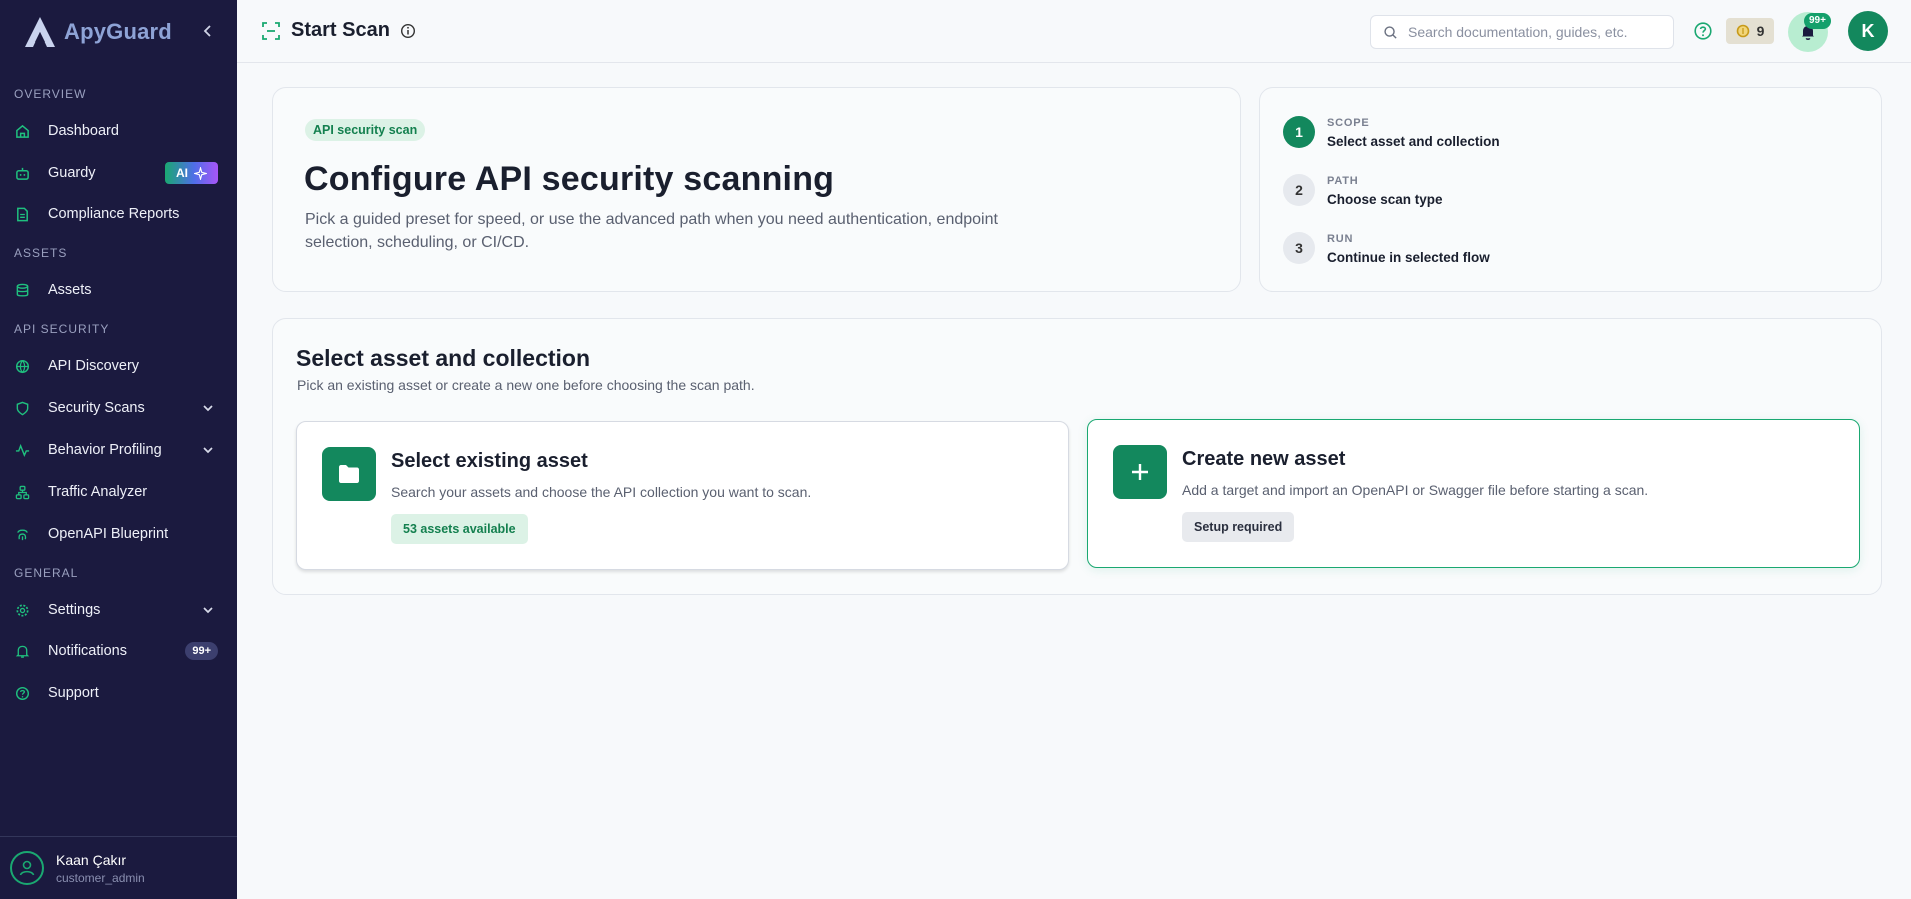 This screenshot has width=1911, height=899. Describe the element at coordinates (22, 492) in the screenshot. I see `network-icon` at that location.